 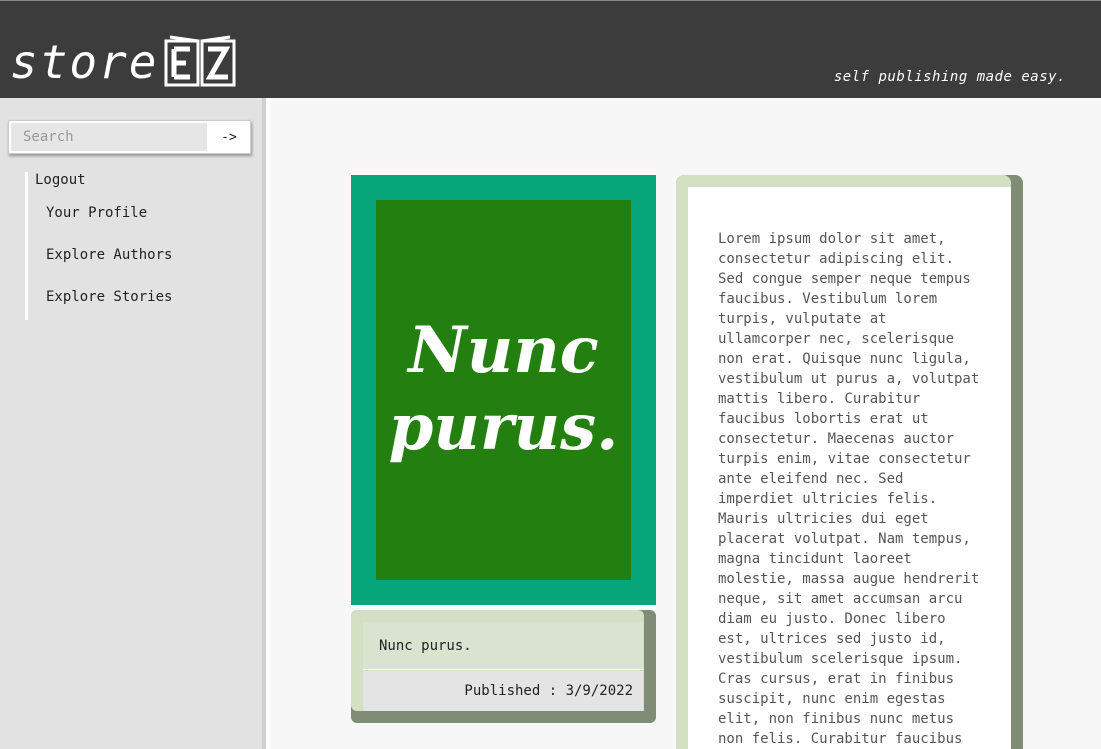 I want to click on book-cover-title: Nunc purus., so click(x=503, y=389).